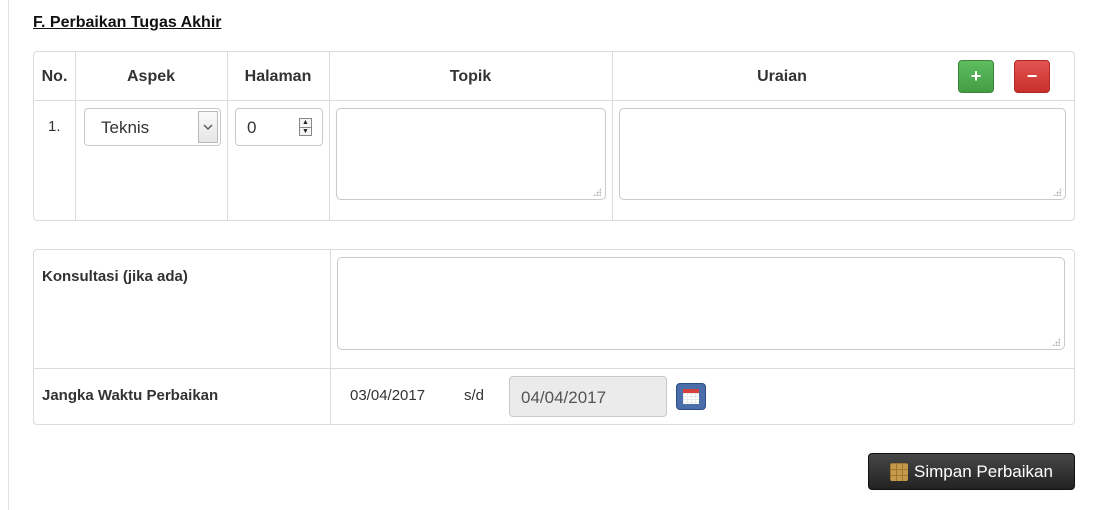 The image size is (1099, 510). Describe the element at coordinates (388, 395) in the screenshot. I see `period-start-date: 03/04/2017` at that location.